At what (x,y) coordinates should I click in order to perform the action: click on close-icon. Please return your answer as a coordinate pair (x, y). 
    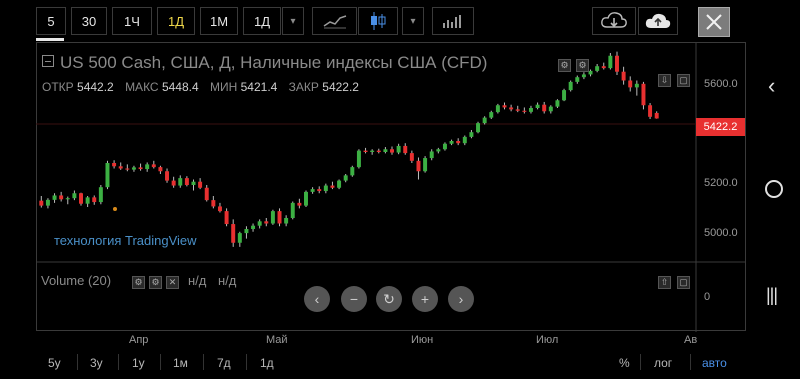
    Looking at the image, I should click on (714, 22).